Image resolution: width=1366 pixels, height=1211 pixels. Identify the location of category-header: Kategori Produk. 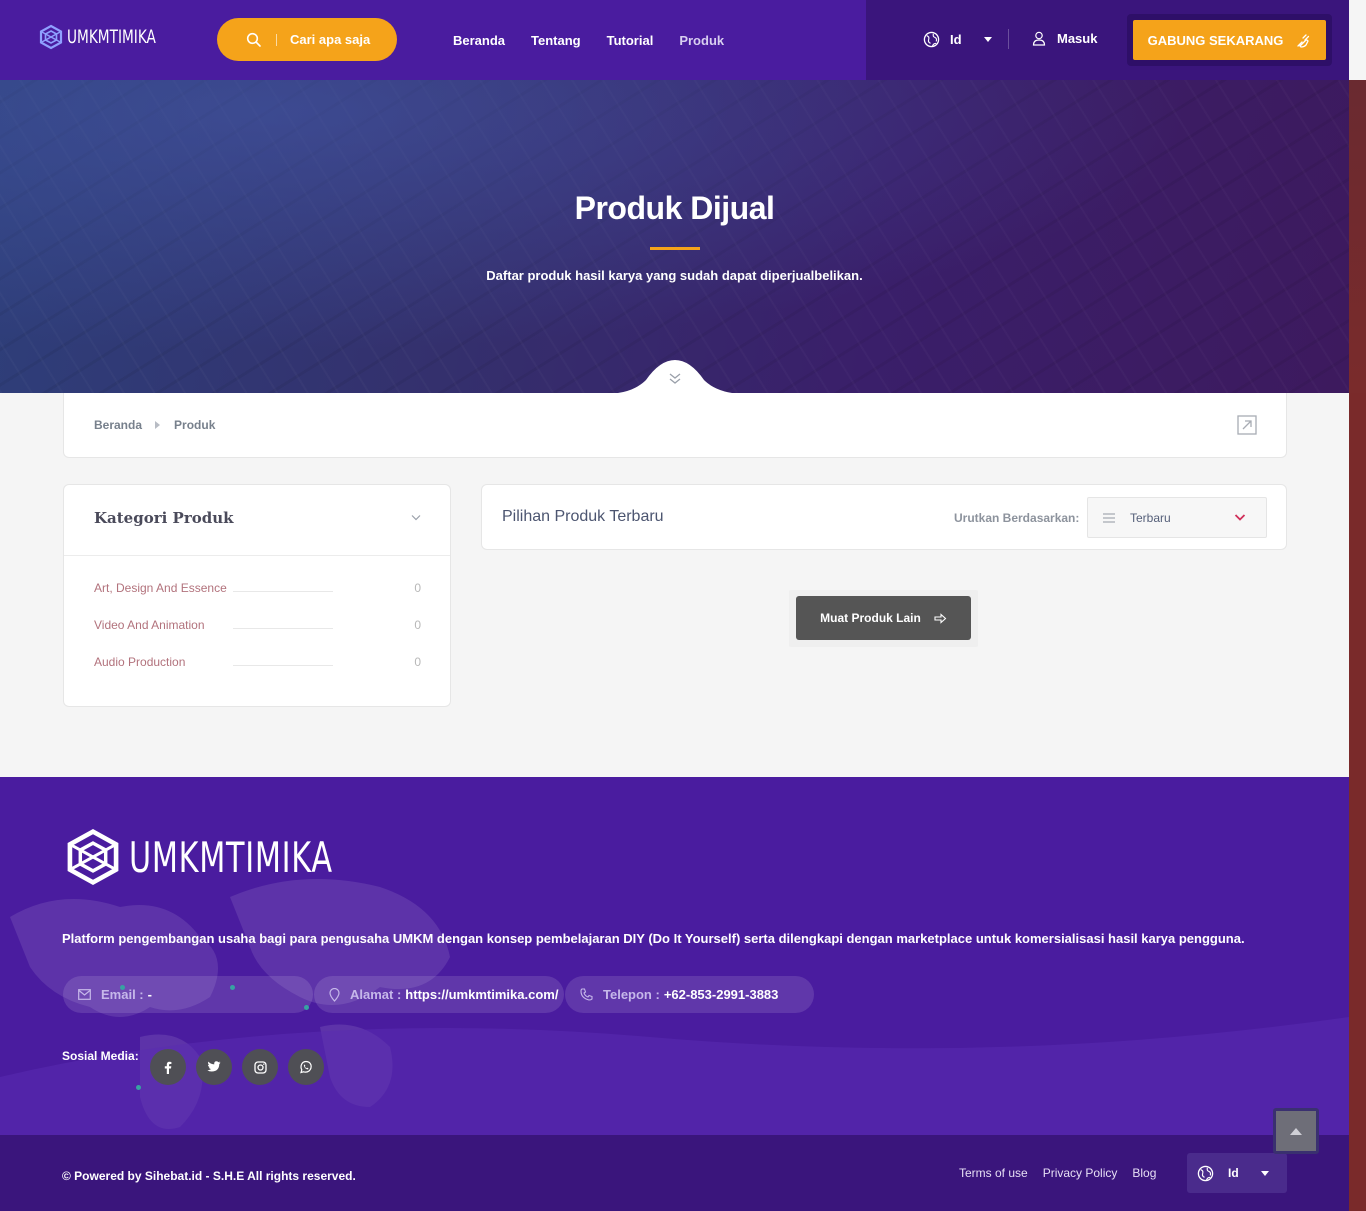
(257, 520).